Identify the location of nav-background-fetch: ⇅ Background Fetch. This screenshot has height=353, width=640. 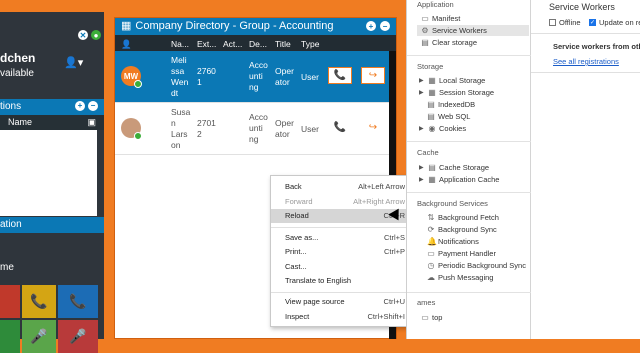
(463, 217).